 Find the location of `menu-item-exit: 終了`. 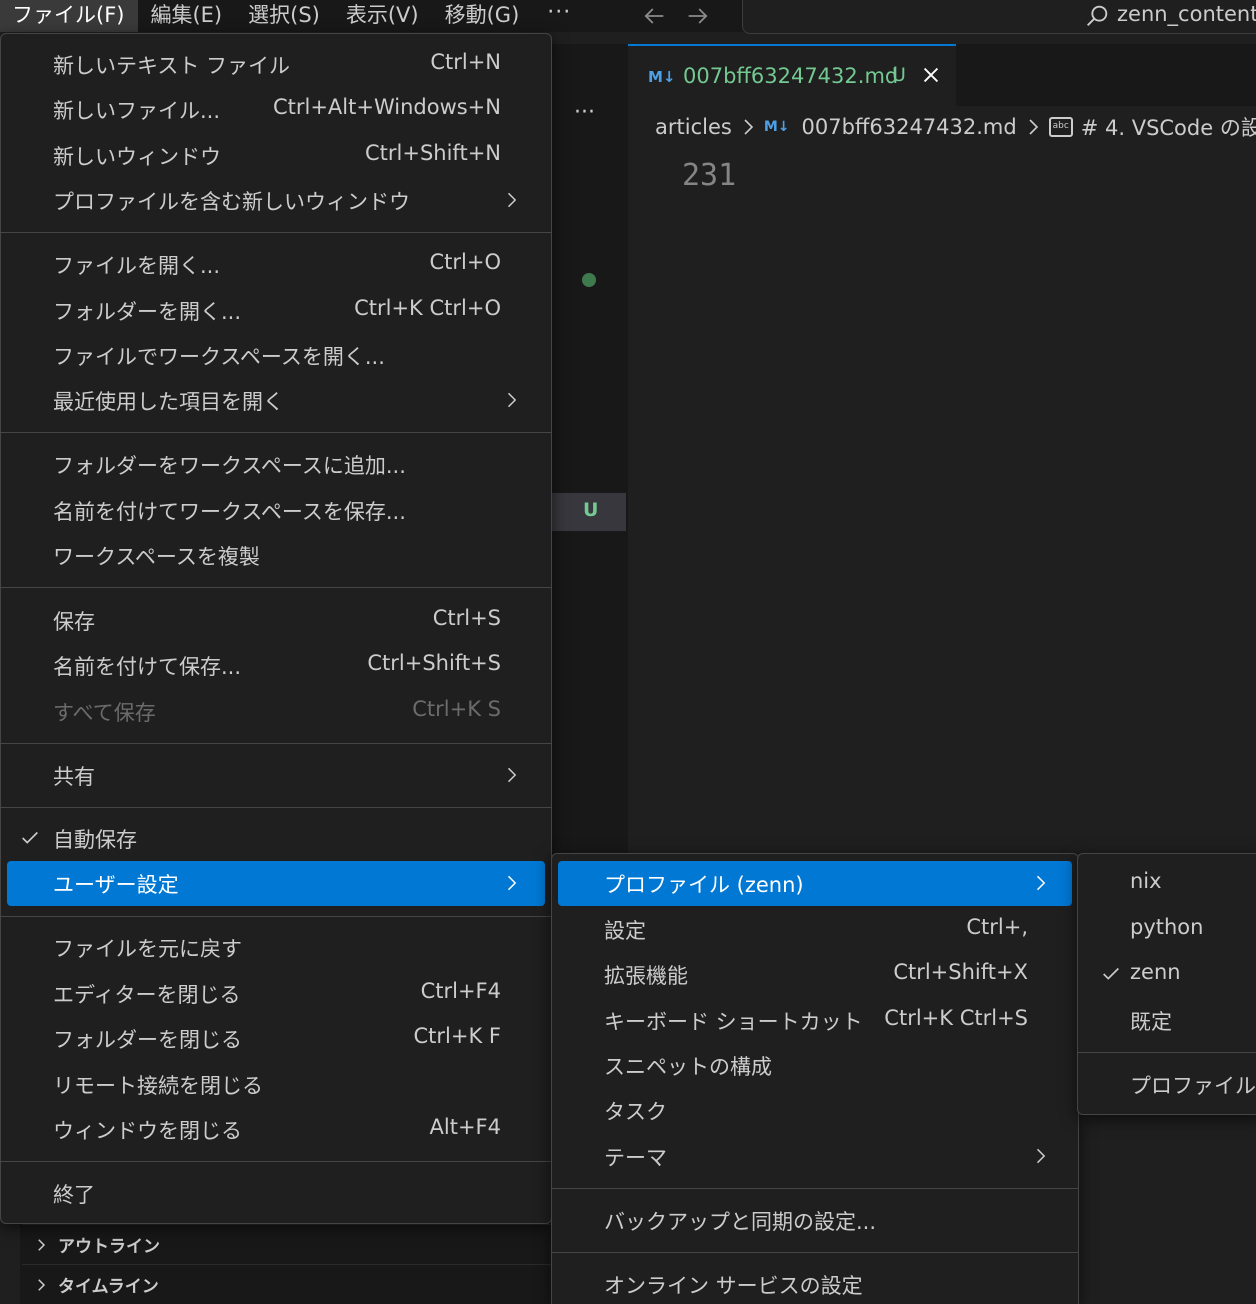

menu-item-exit: 終了 is located at coordinates (276, 1193).